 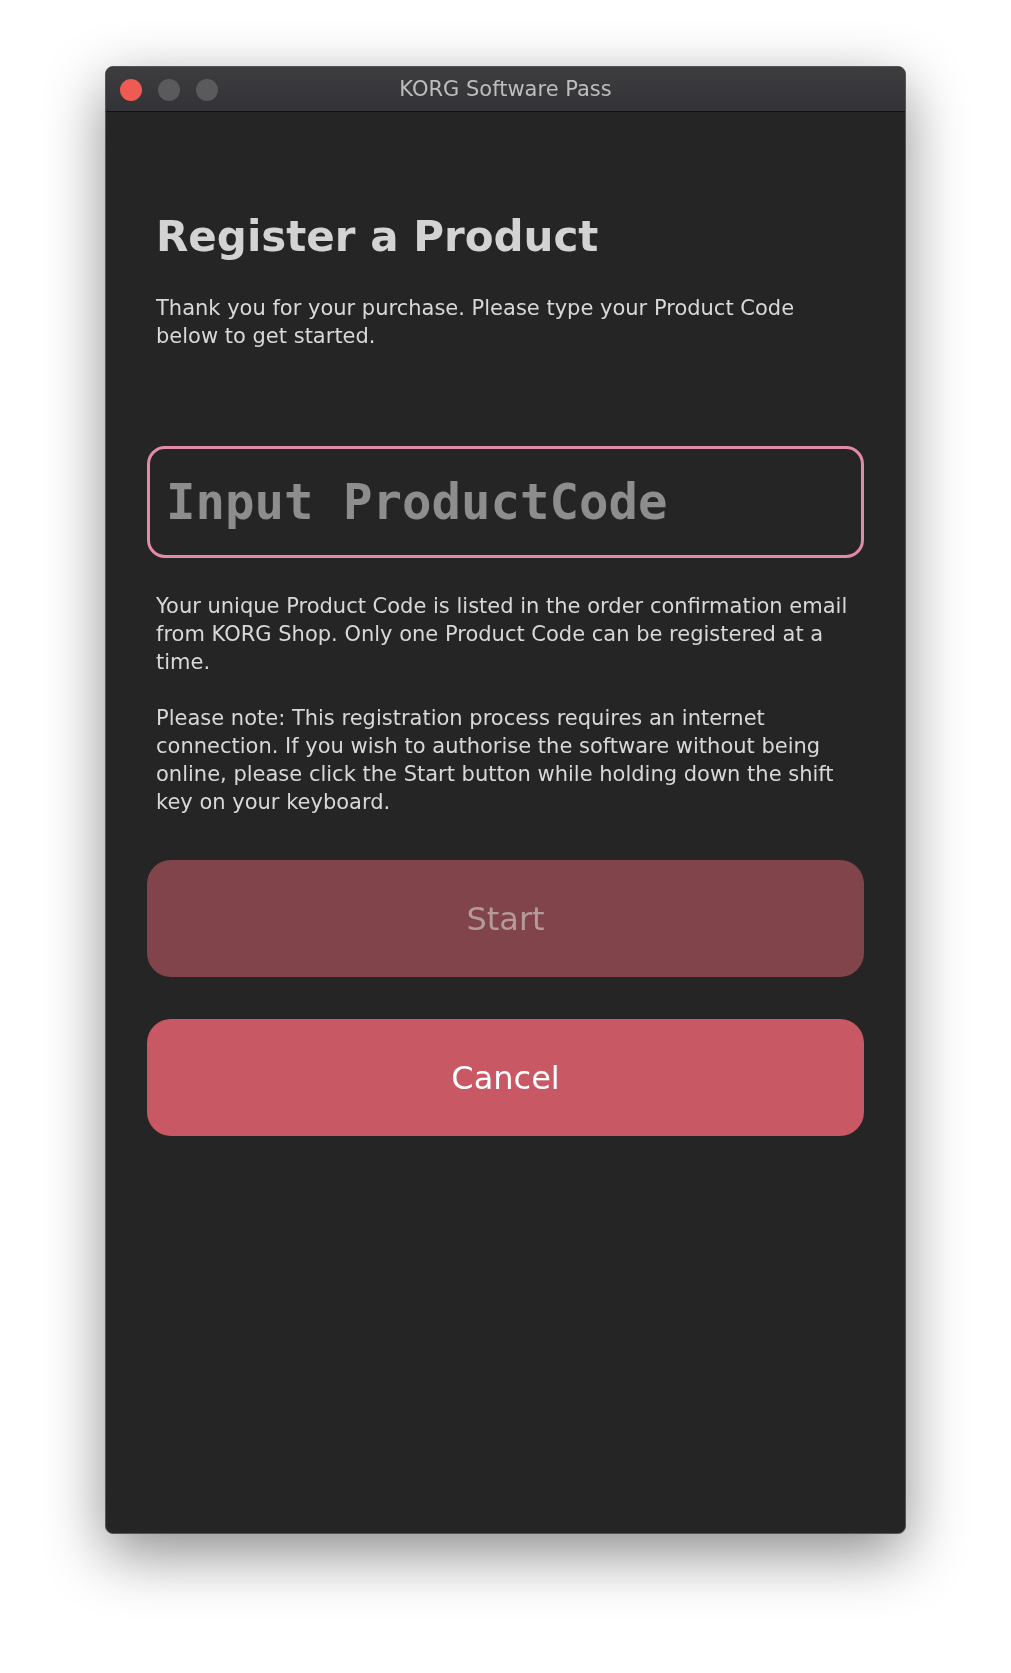 What do you see at coordinates (476, 322) in the screenshot?
I see `intro-text: Thank you for your purchase. Please type your Product Code below to get started.` at bounding box center [476, 322].